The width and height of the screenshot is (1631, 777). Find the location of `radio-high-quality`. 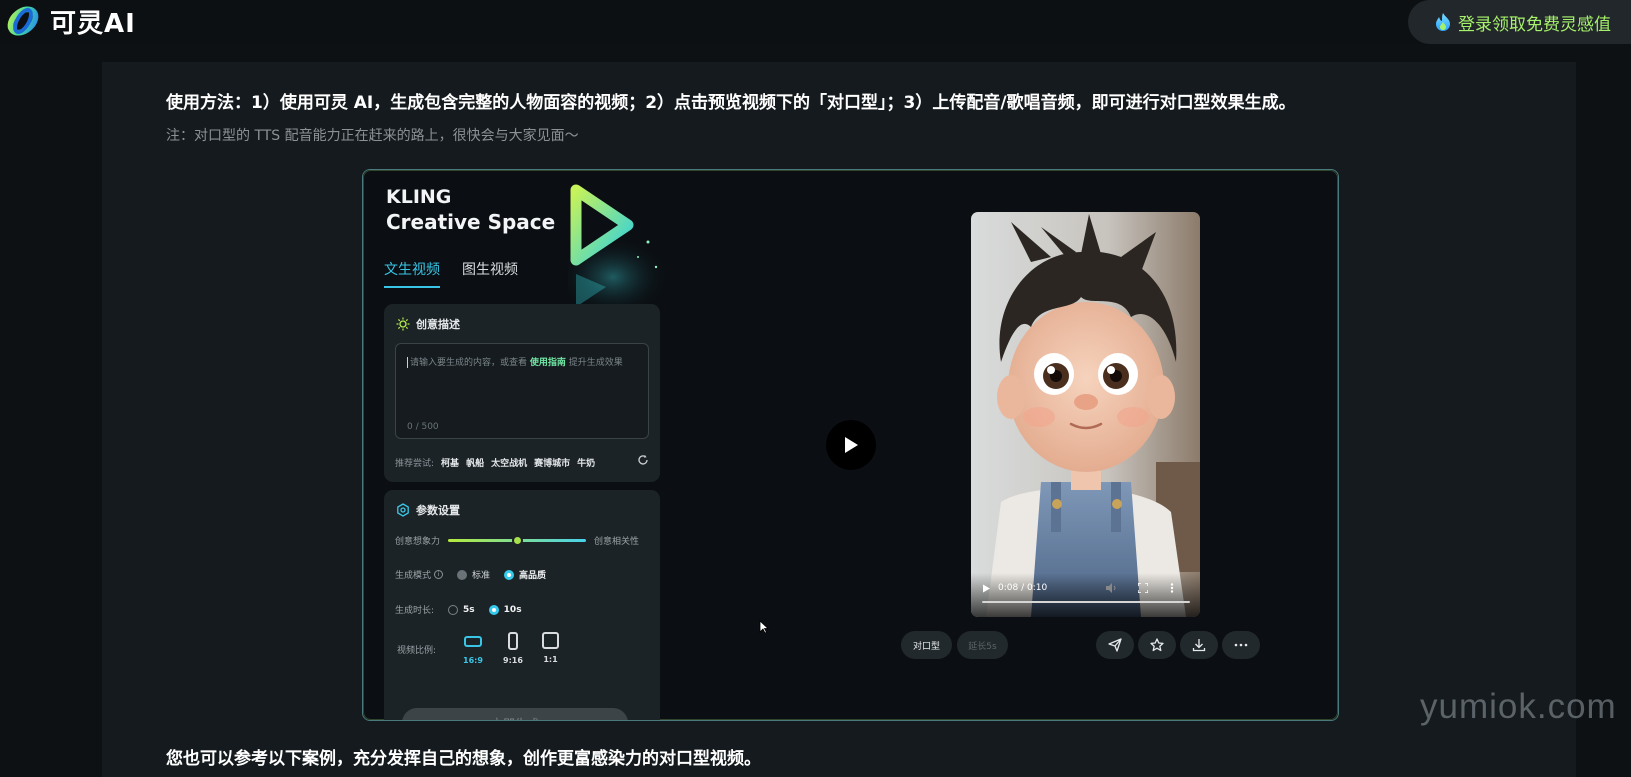

radio-high-quality is located at coordinates (509, 574).